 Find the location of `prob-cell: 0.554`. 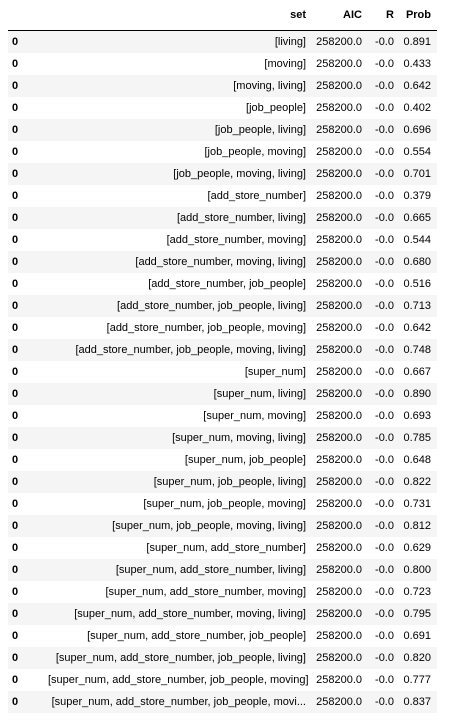

prob-cell: 0.554 is located at coordinates (418, 152).